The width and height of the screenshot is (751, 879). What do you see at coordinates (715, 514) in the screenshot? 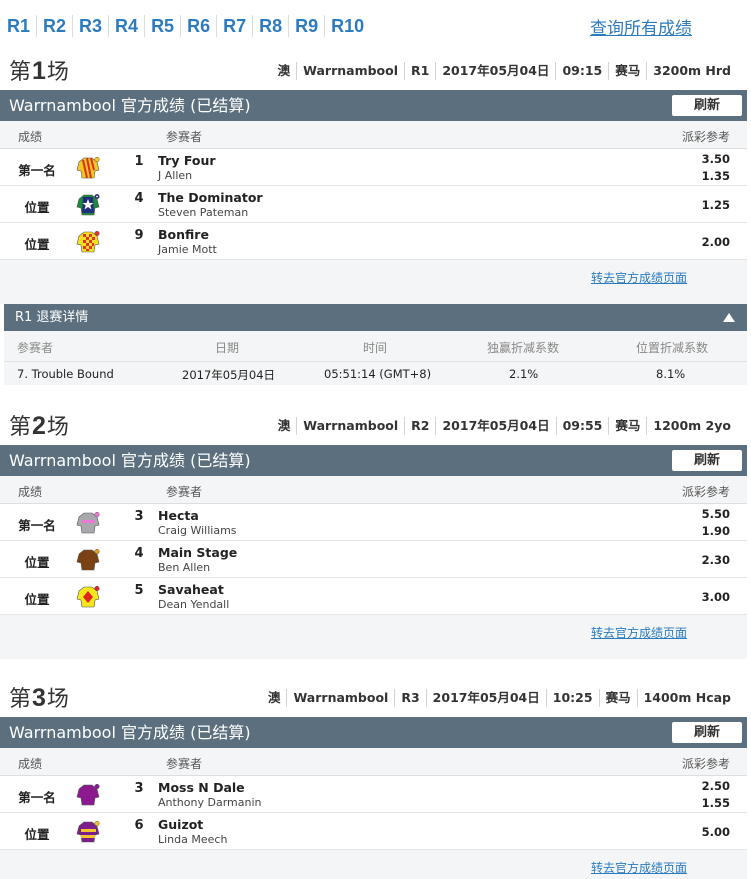
I see `win-dividend: 5.50` at bounding box center [715, 514].